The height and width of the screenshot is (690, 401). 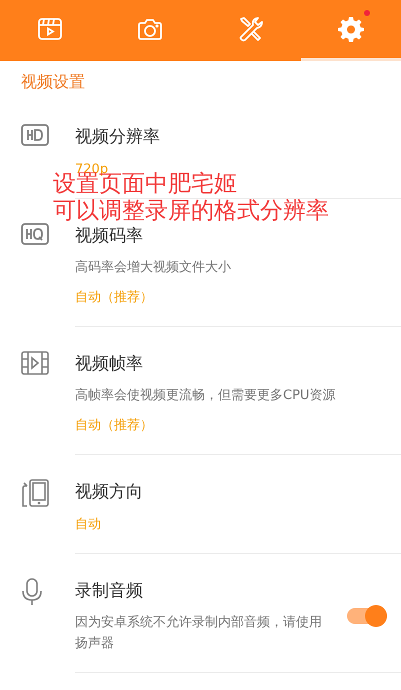 What do you see at coordinates (109, 364) in the screenshot?
I see `setting-title: 视频帧率` at bounding box center [109, 364].